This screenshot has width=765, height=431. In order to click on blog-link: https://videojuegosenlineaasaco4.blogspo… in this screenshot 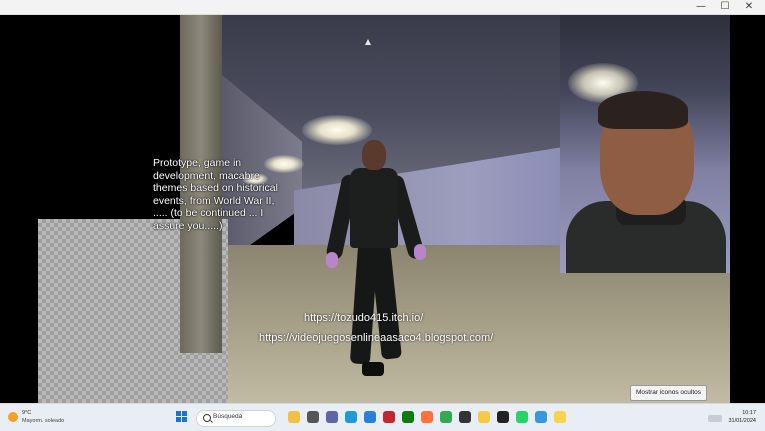, I will do `click(376, 338)`.